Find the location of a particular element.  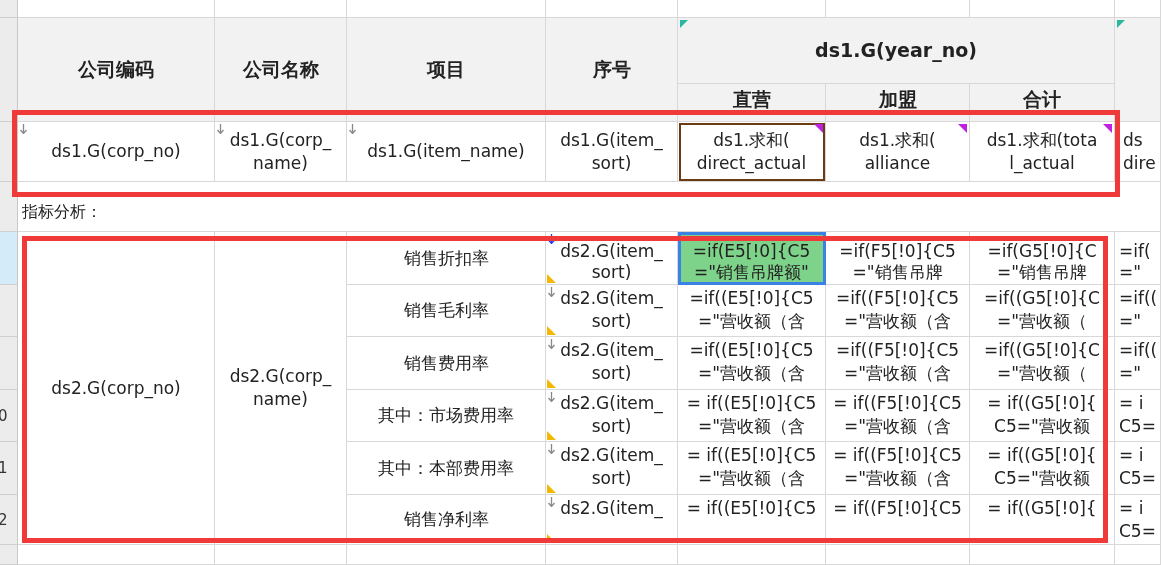

table-cell: 销售毛利率 is located at coordinates (446, 311).